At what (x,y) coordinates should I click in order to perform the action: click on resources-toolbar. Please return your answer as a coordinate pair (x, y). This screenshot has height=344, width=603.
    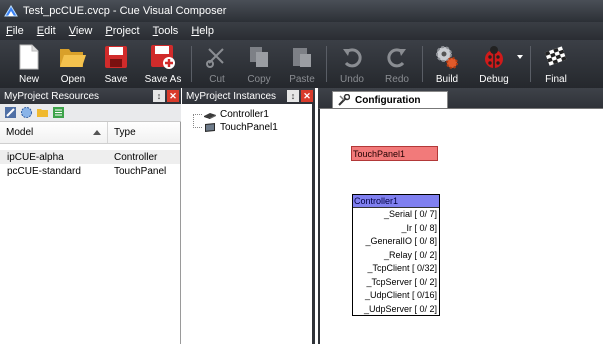
    Looking at the image, I should click on (90, 113).